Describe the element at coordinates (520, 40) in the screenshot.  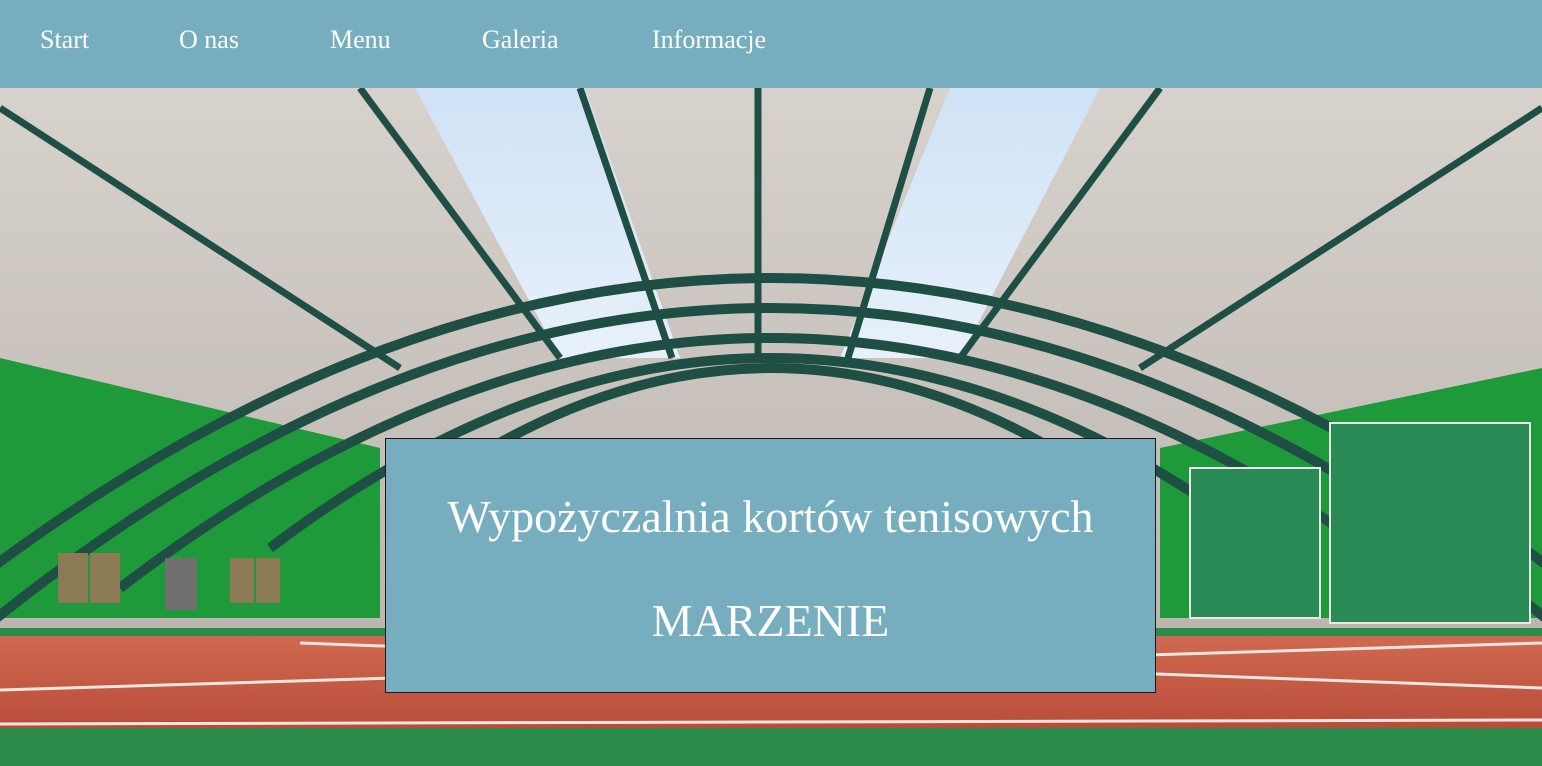
I see `nav-item-galeria: Galeria` at that location.